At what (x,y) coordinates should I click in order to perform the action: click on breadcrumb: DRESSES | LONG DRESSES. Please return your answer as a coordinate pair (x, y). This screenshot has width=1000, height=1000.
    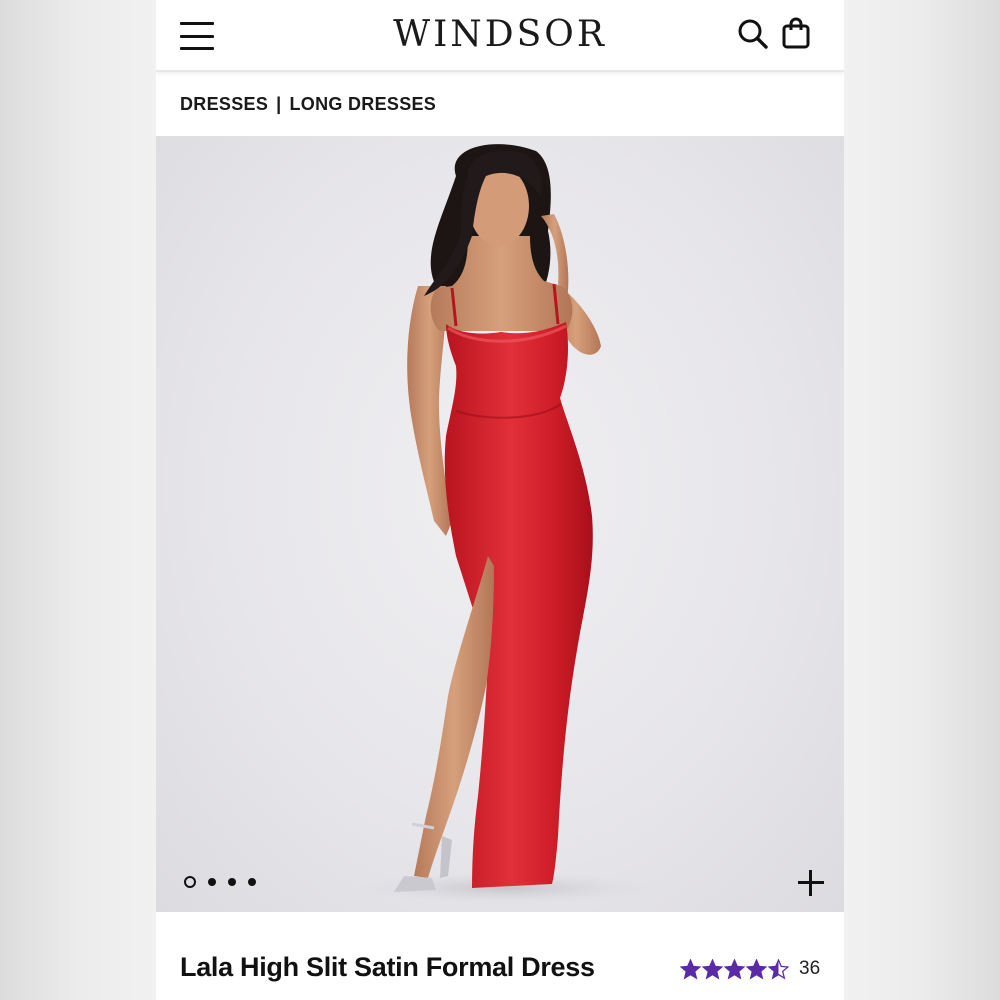
    Looking at the image, I should click on (308, 104).